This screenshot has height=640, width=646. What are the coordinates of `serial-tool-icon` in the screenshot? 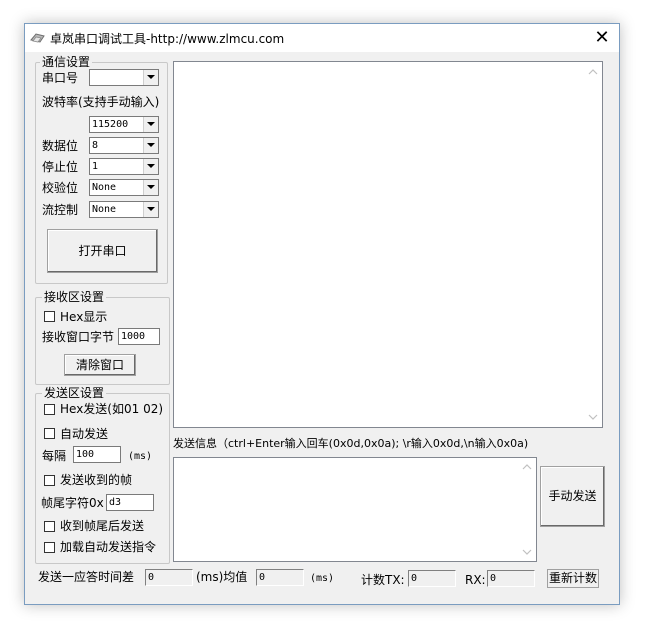 It's located at (38, 38).